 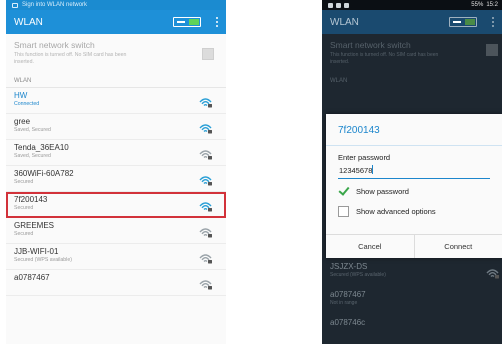 What do you see at coordinates (34, 225) in the screenshot?
I see `network-name: GREEMES` at bounding box center [34, 225].